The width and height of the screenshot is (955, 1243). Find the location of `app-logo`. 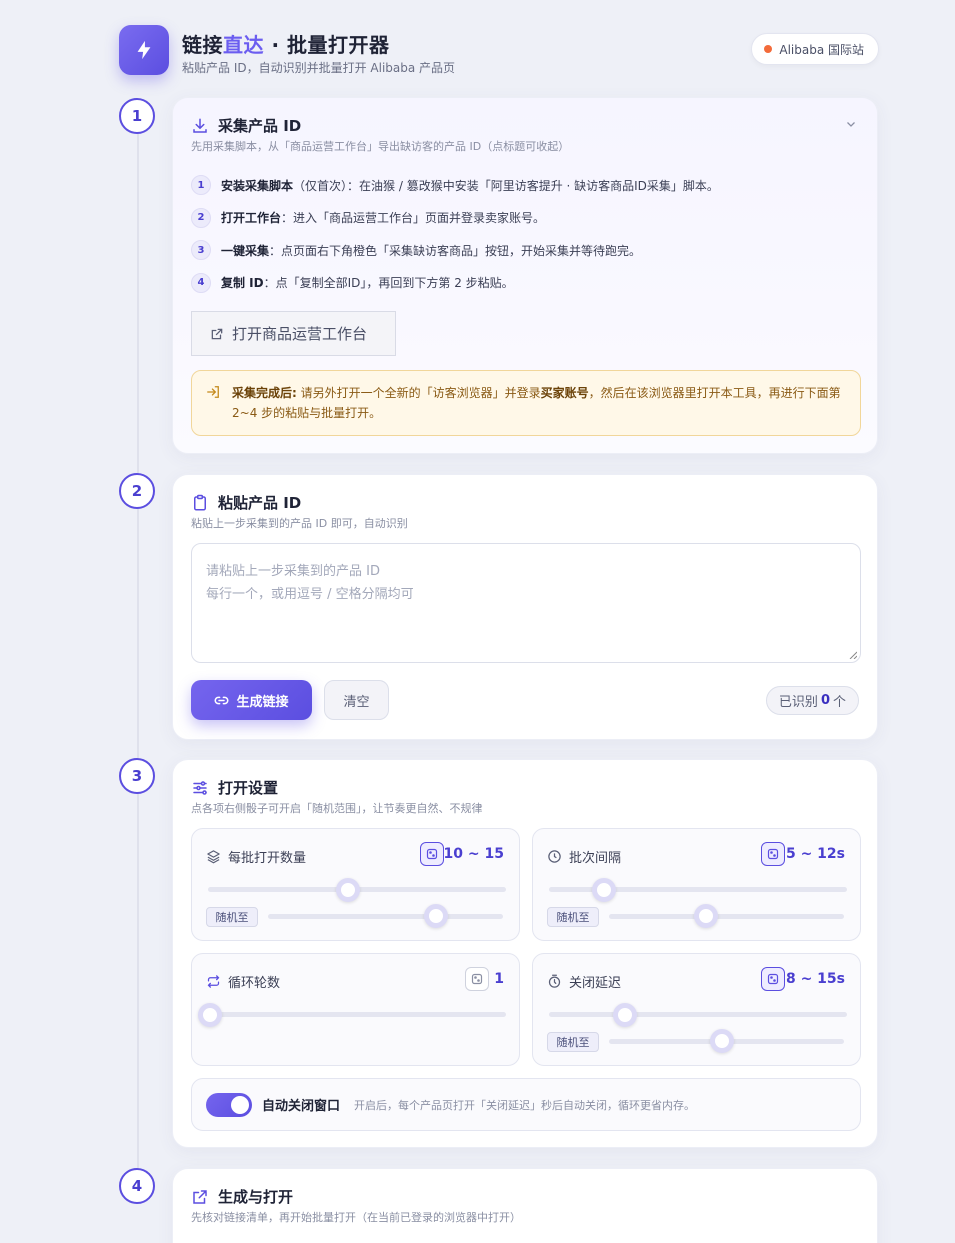

app-logo is located at coordinates (144, 50).